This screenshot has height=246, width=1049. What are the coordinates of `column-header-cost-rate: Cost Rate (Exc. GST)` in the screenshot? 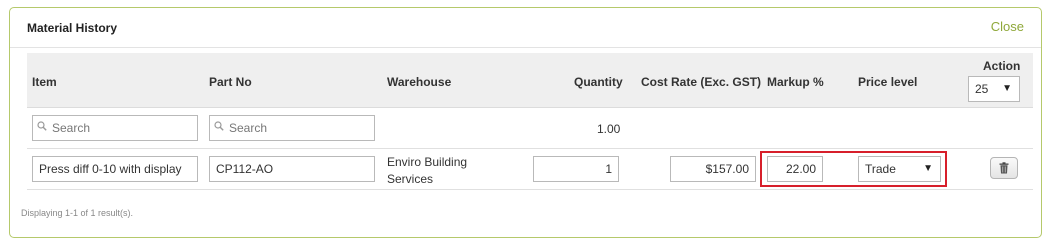 It's located at (701, 82).